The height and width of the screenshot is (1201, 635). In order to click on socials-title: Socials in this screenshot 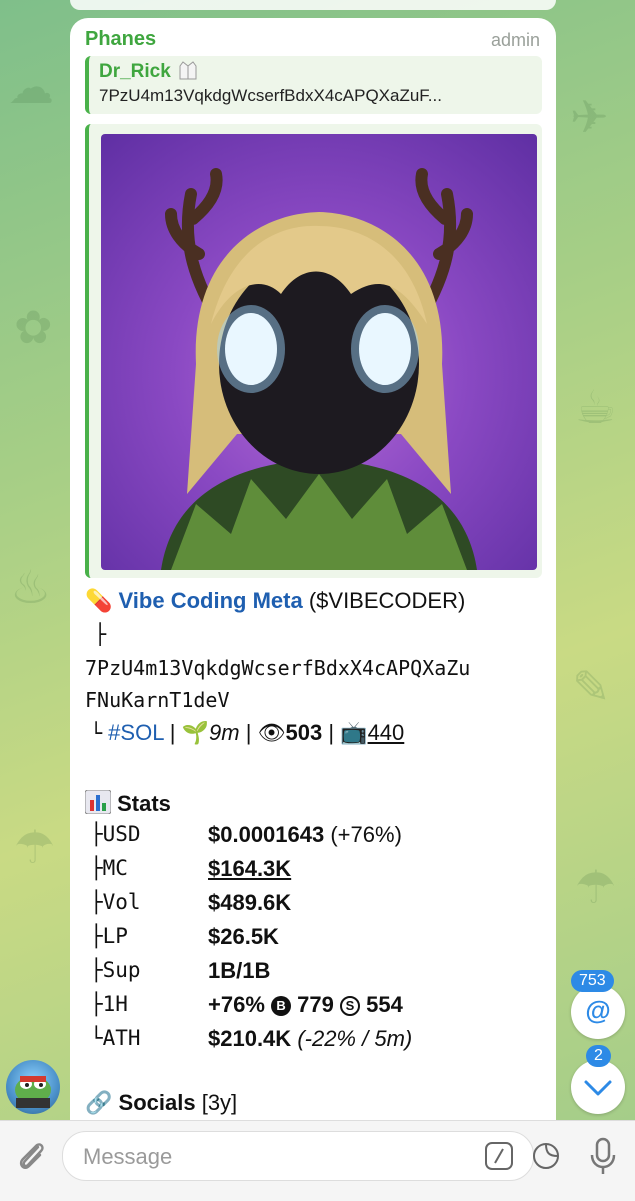, I will do `click(157, 1102)`.